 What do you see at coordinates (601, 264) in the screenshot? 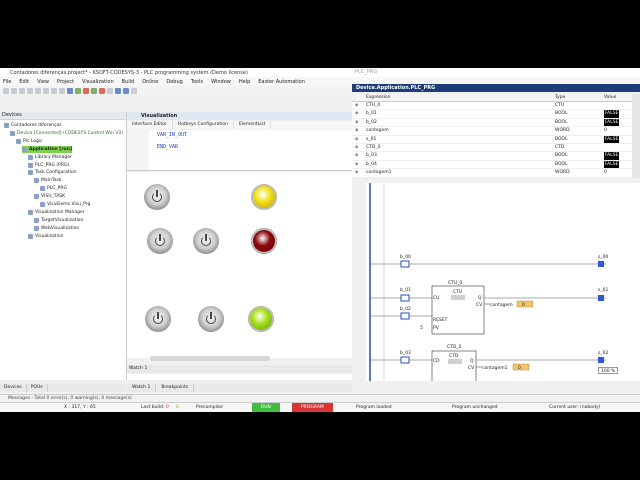
I see `coil-s00` at bounding box center [601, 264].